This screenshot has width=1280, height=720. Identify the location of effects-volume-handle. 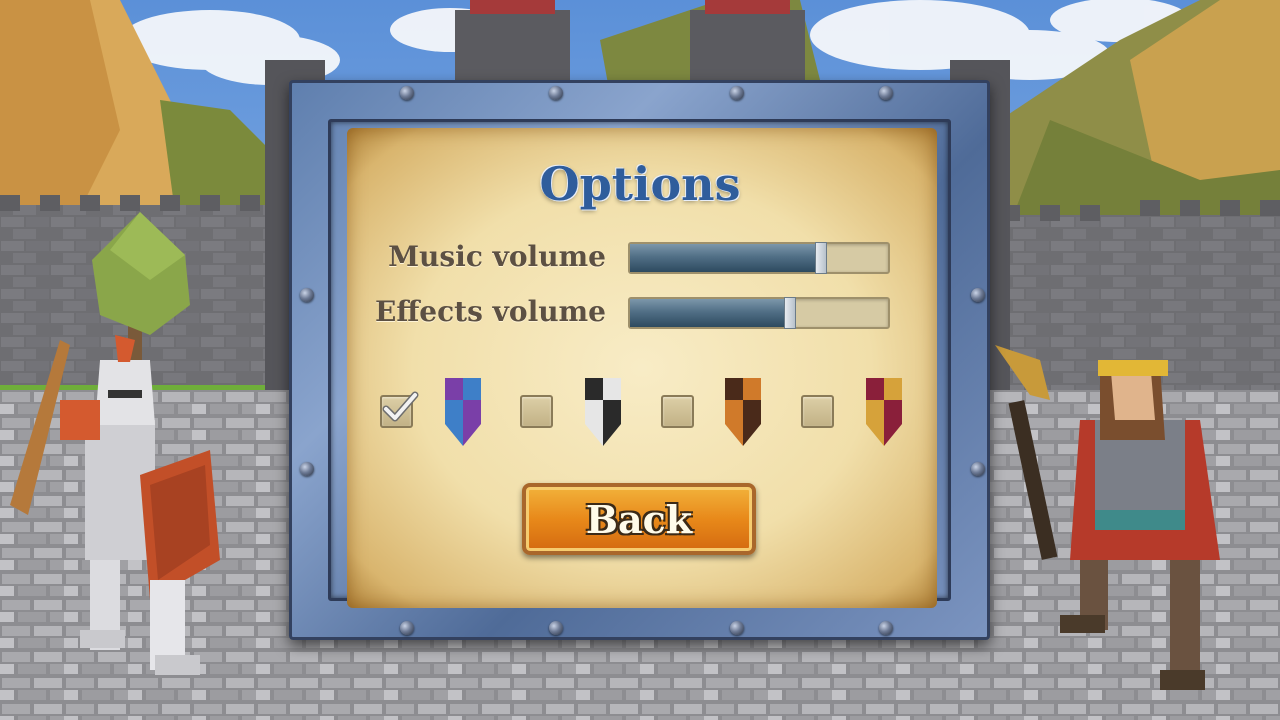
(789, 313).